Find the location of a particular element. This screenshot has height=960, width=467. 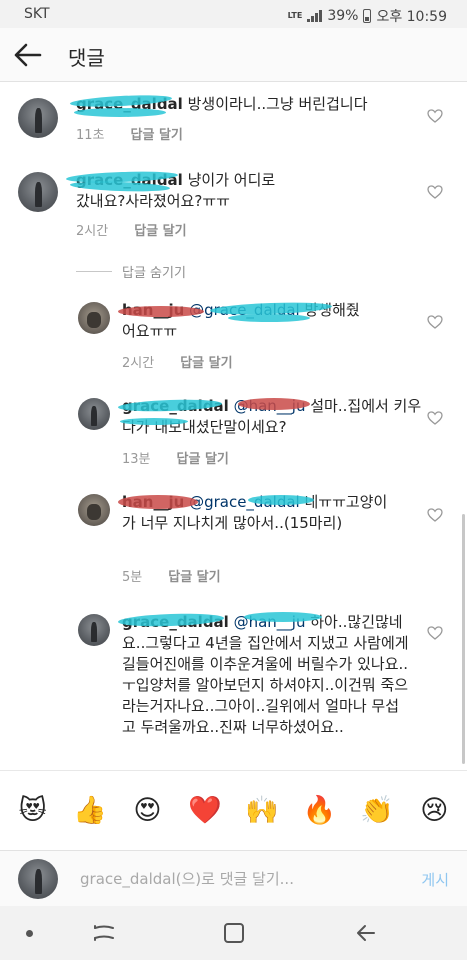

scrollbar is located at coordinates (463, 639).